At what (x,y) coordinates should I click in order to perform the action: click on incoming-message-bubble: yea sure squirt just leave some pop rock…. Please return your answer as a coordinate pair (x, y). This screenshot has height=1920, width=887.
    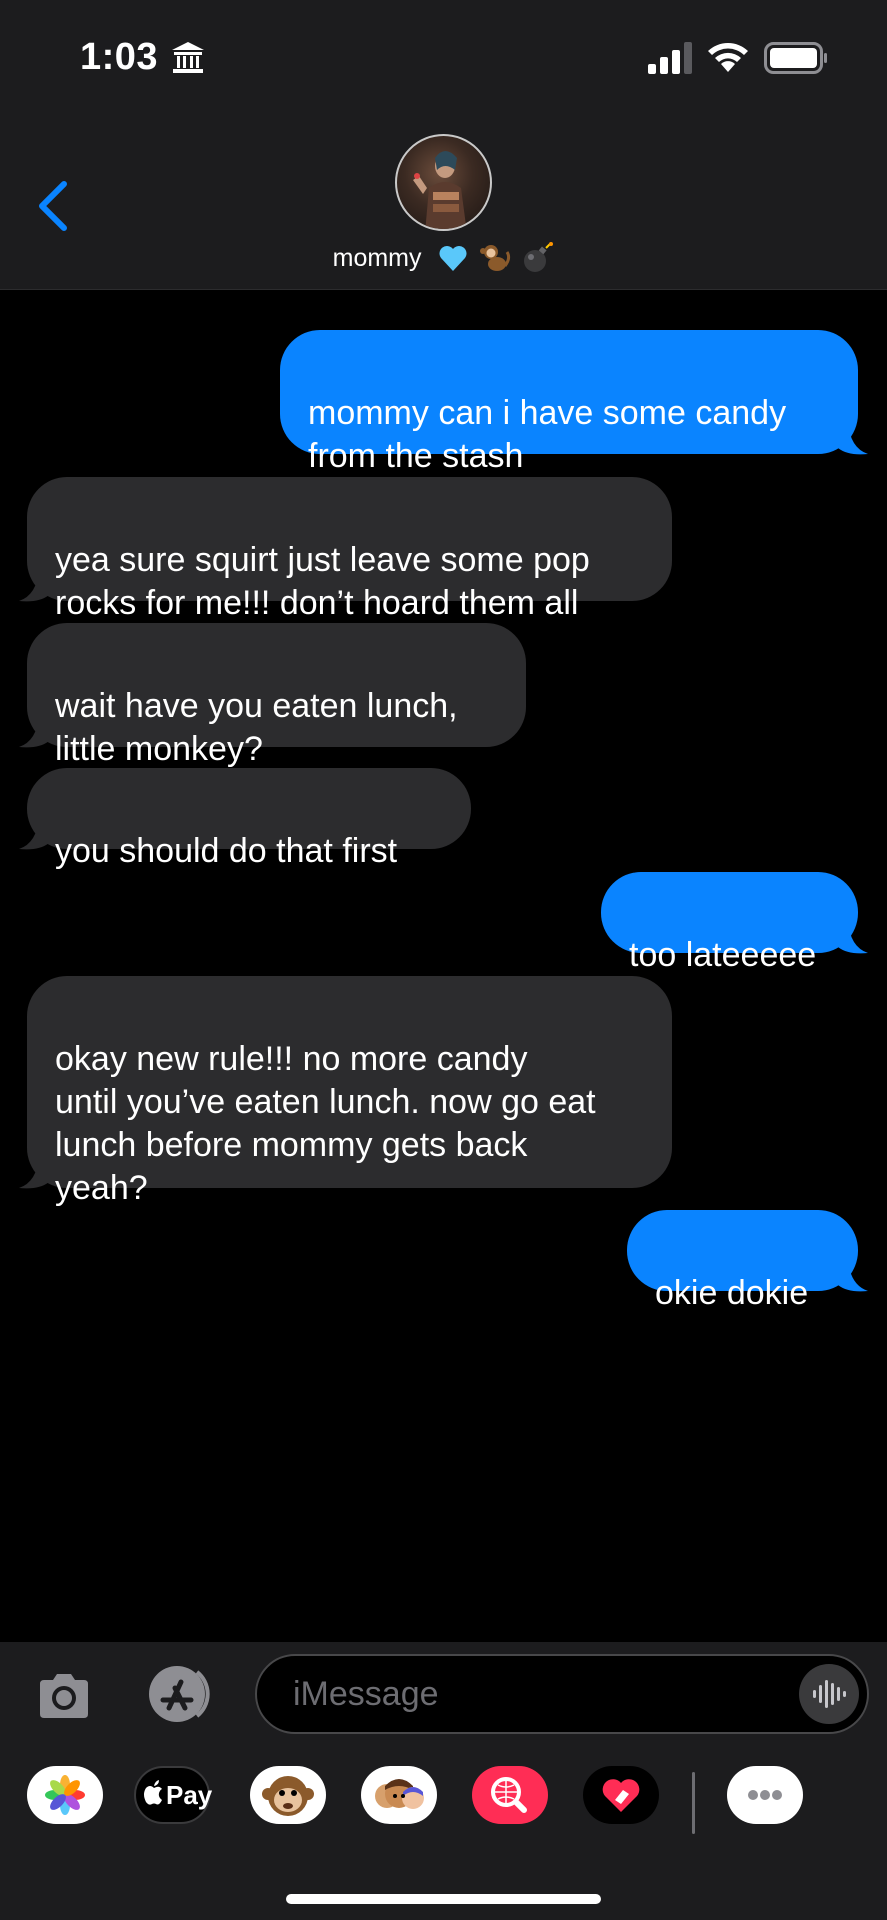
    Looking at the image, I should click on (349, 549).